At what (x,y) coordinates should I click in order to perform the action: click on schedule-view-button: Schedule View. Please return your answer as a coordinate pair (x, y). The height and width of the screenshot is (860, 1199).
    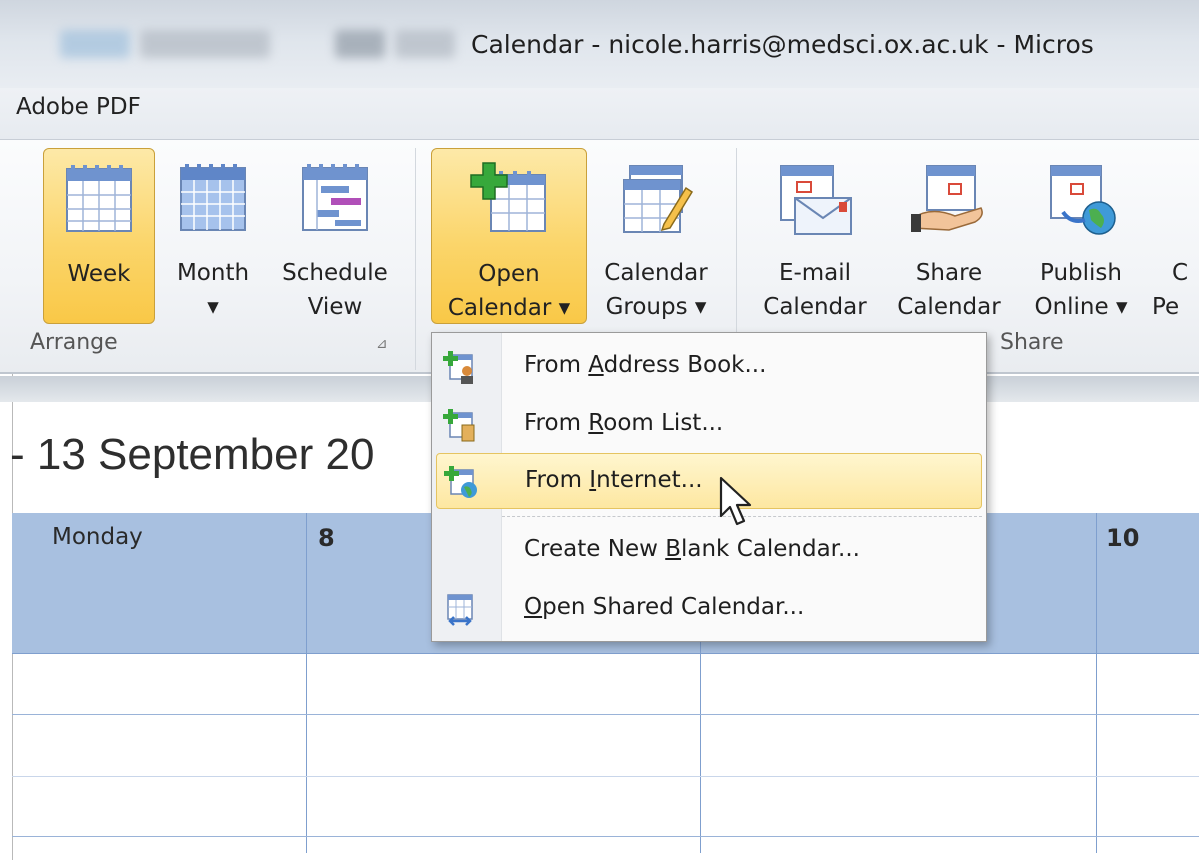
    Looking at the image, I should click on (335, 236).